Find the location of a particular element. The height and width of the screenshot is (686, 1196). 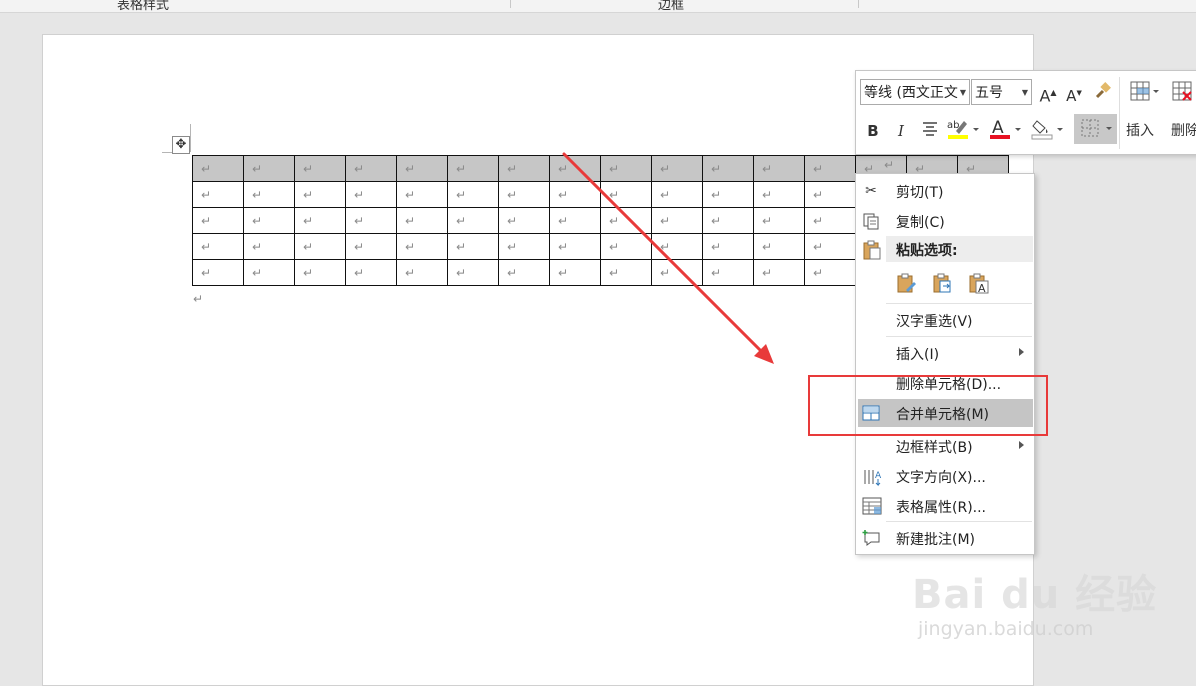

watermark-logo: Bai du 经验 is located at coordinates (1035, 595).